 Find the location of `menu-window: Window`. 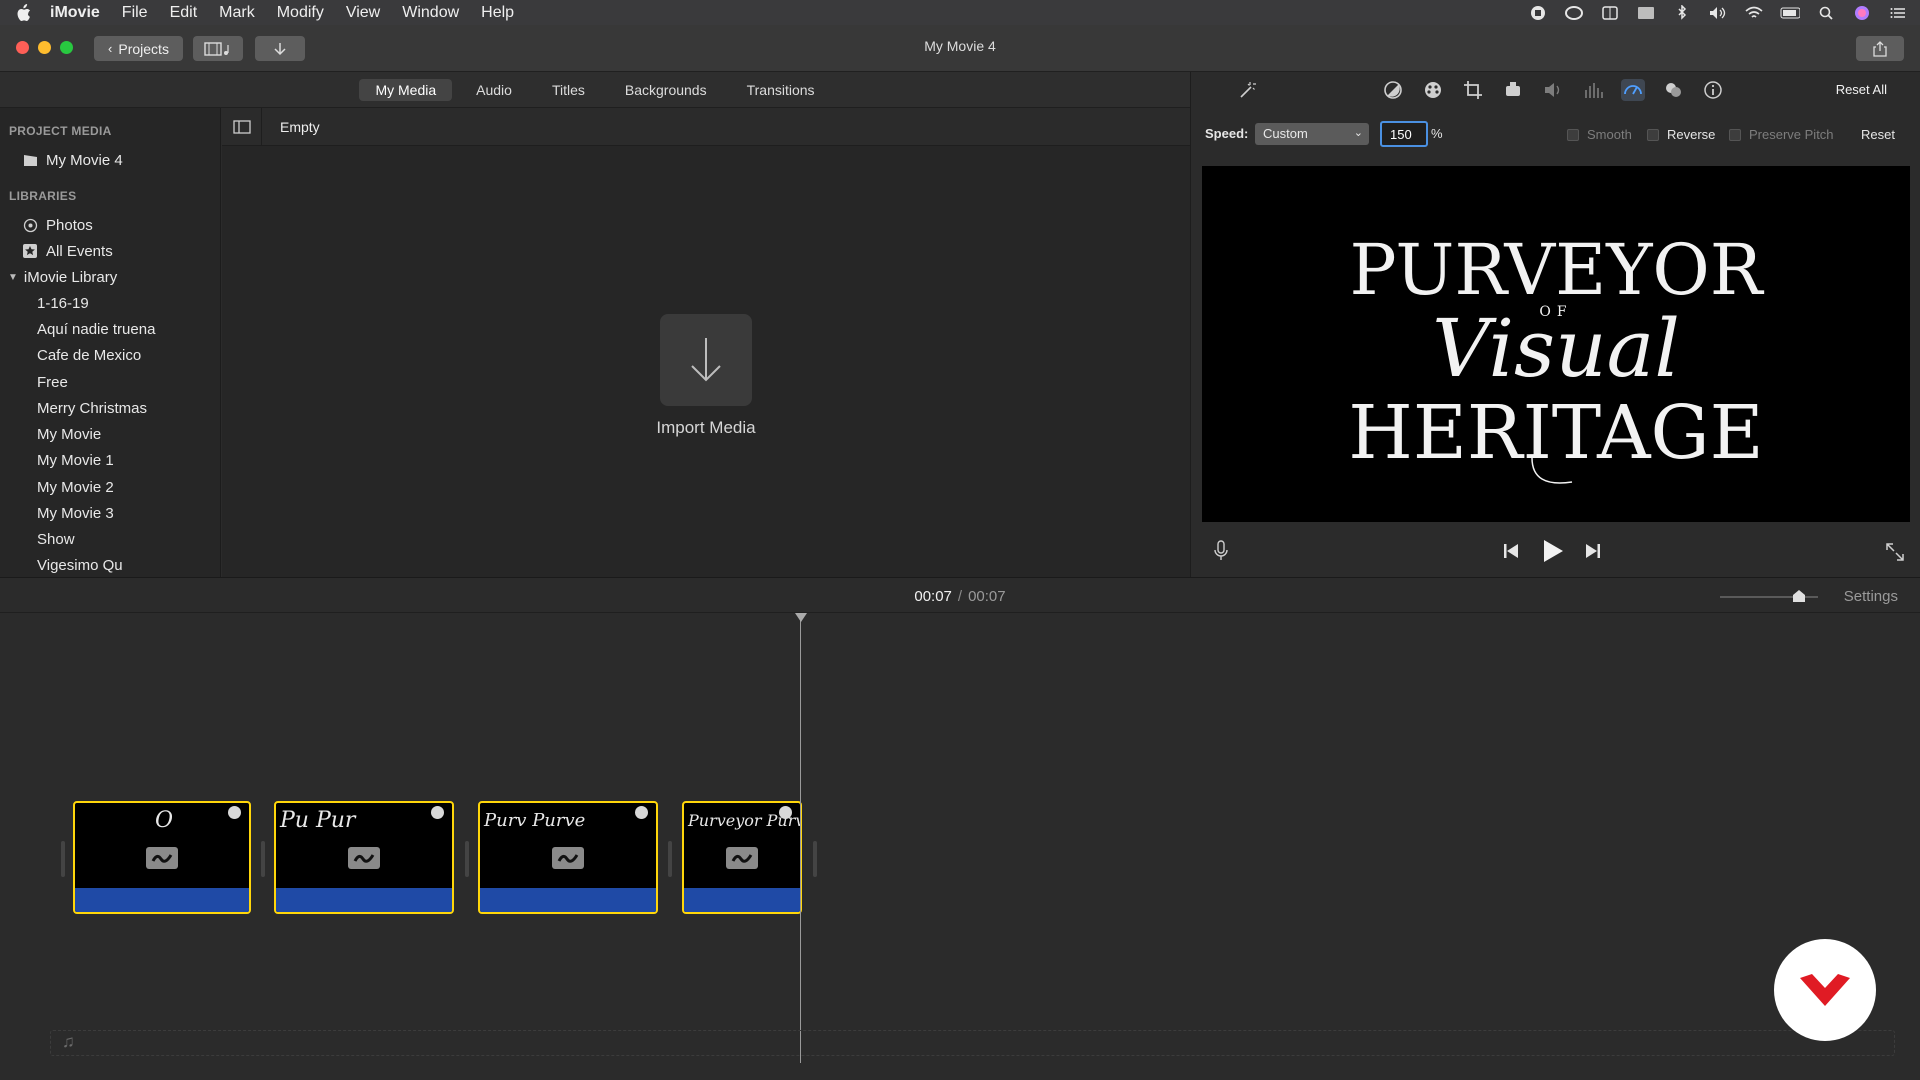

menu-window: Window is located at coordinates (430, 13).